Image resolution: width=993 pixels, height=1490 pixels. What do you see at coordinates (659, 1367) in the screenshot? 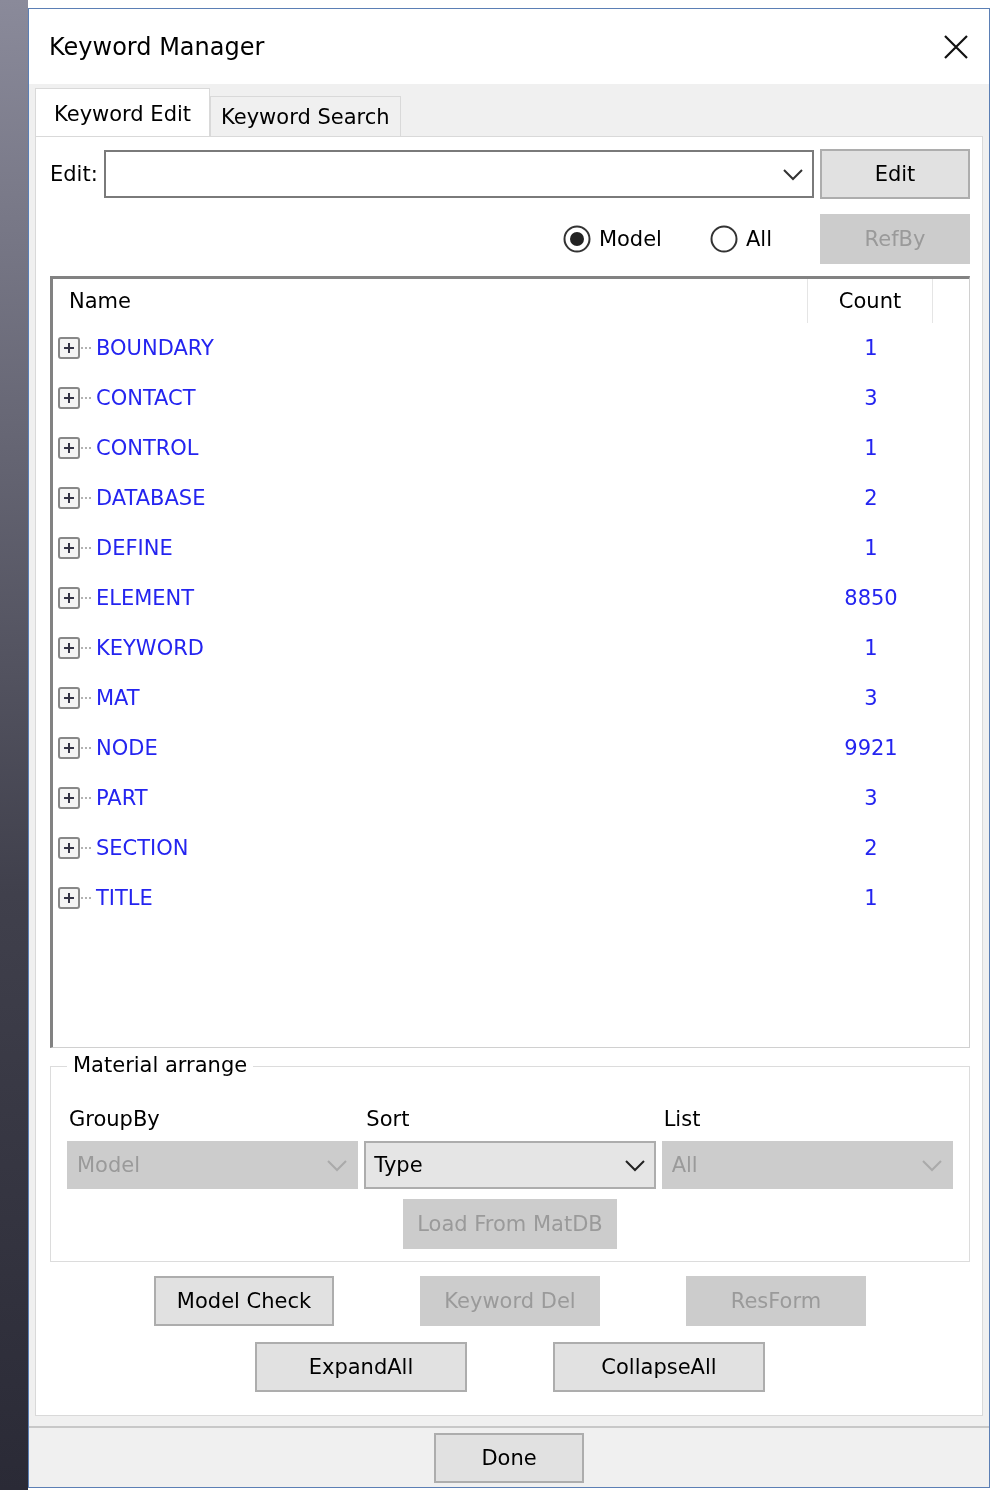
I see `collapse-all-button: CollapseAll` at bounding box center [659, 1367].